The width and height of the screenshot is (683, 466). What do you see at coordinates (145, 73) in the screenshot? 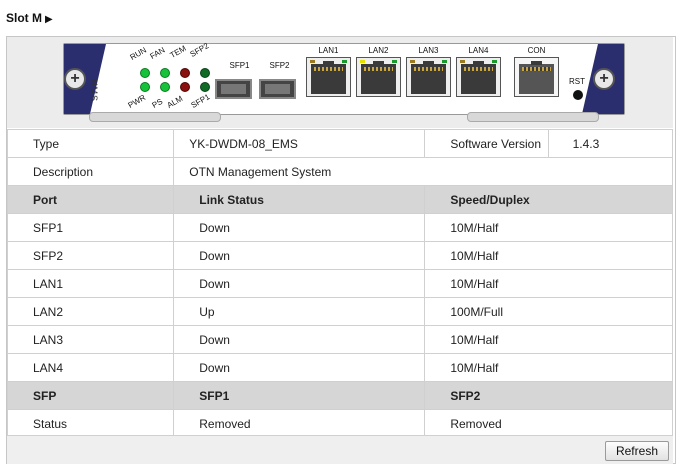
I see `run-led` at bounding box center [145, 73].